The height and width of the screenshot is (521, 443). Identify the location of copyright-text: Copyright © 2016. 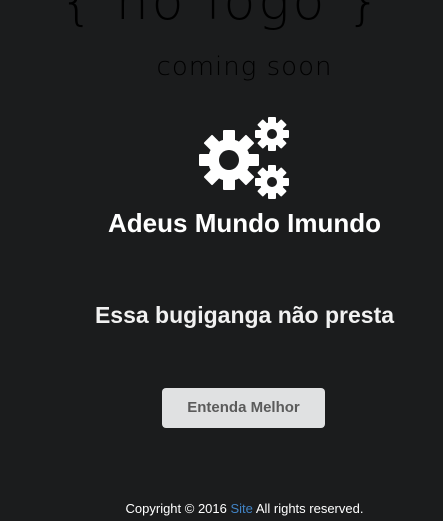
(176, 508).